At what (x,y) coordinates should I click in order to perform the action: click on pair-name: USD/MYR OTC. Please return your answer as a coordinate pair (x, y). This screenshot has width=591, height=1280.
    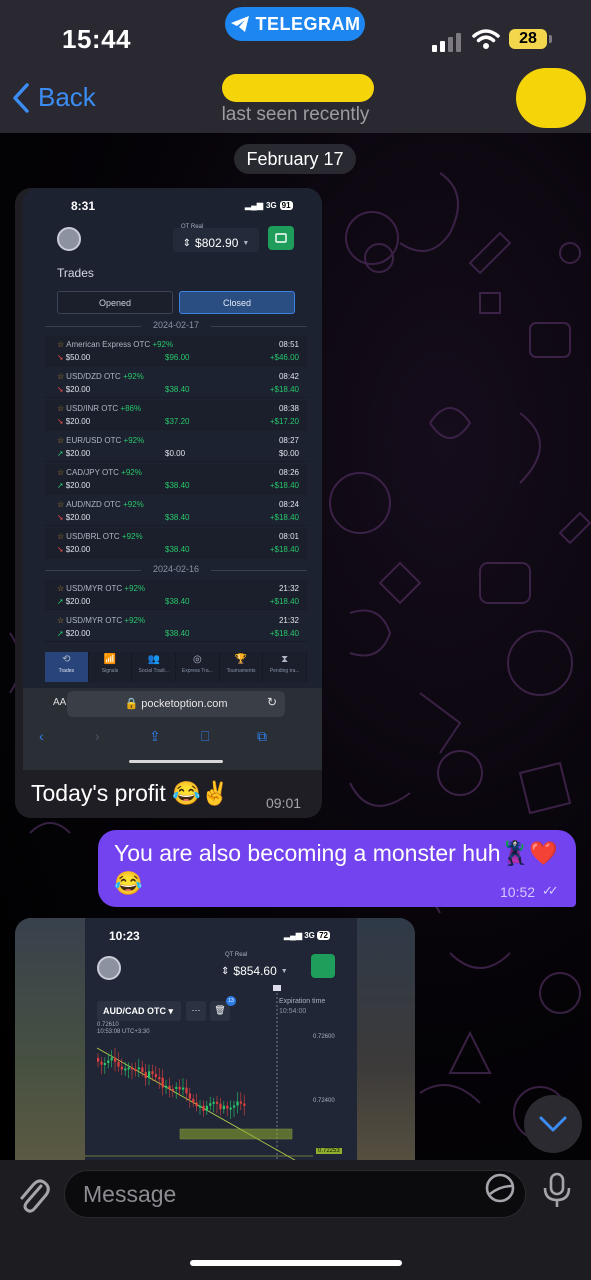
    Looking at the image, I should click on (94, 588).